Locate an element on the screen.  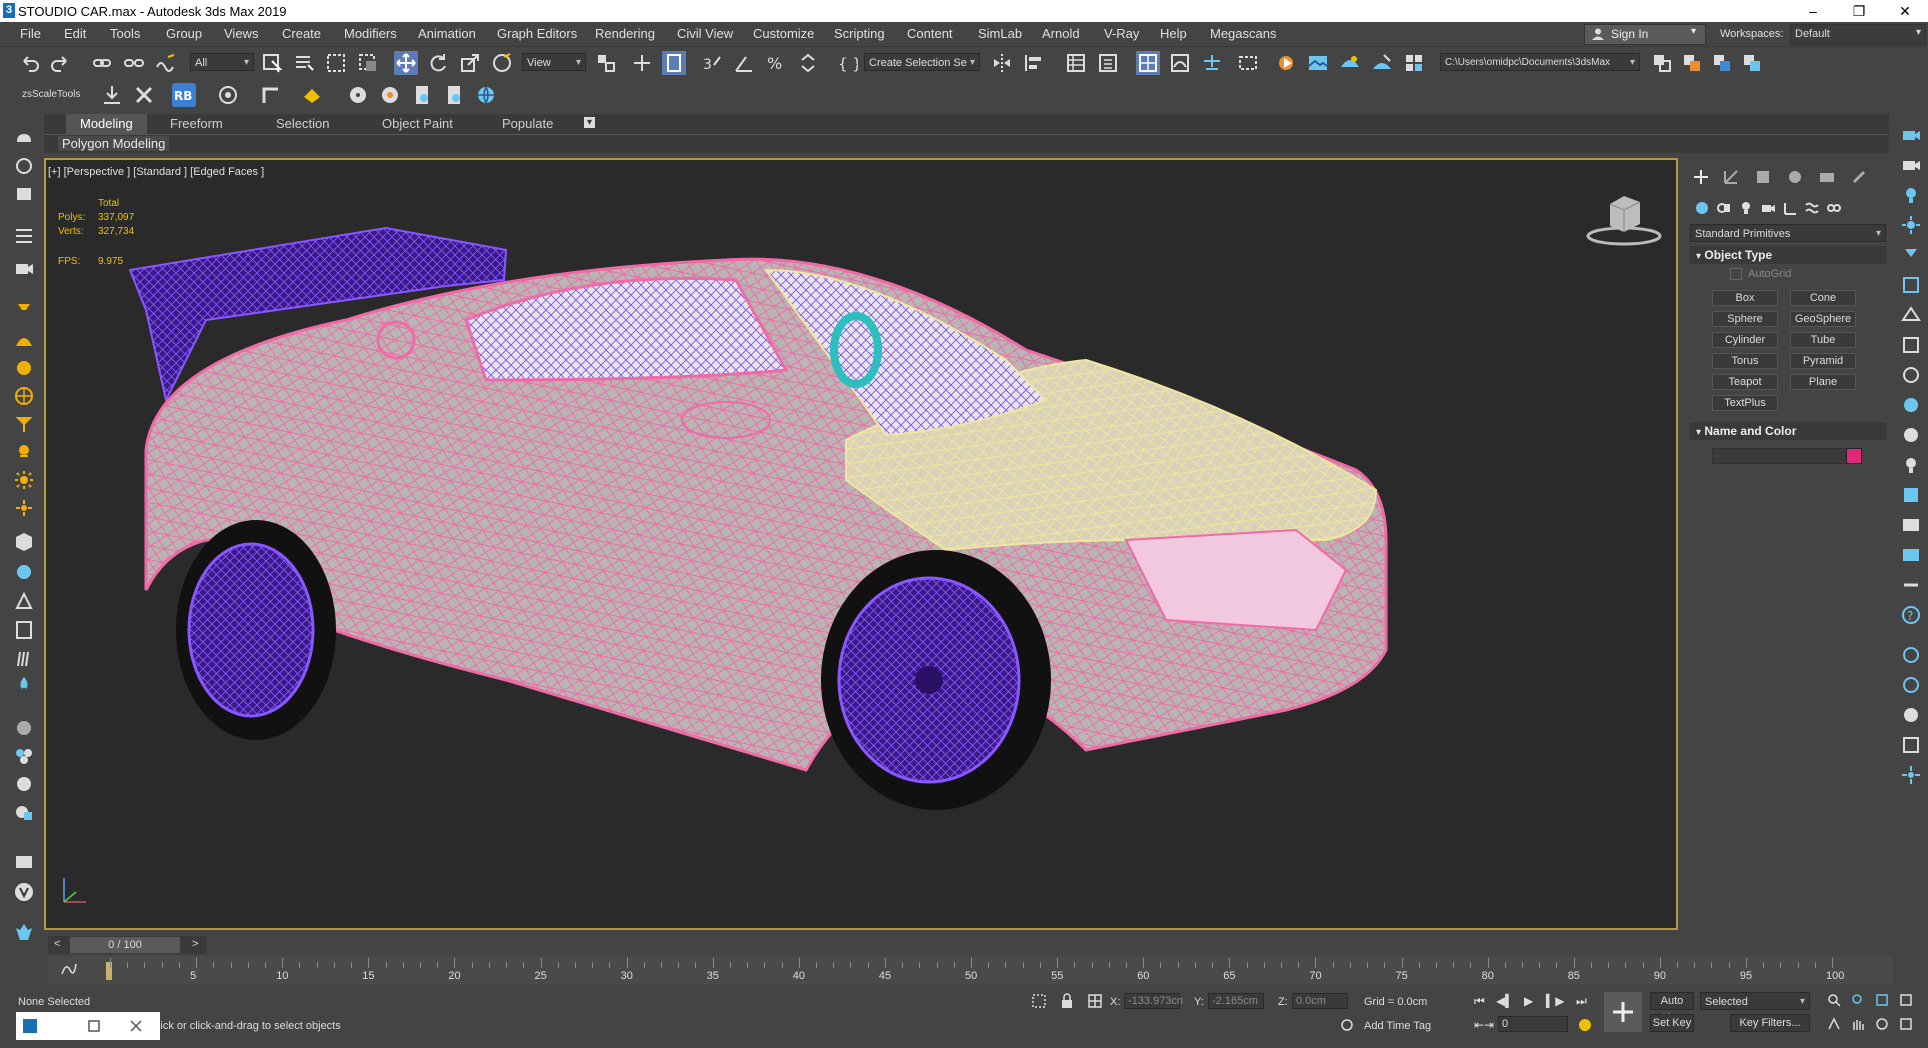
isolate-icon is located at coordinates (1039, 1001).